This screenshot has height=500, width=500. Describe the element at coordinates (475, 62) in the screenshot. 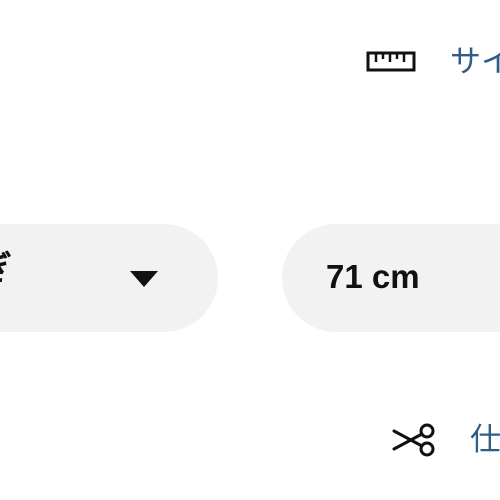

I see `size-guide-label: サイ` at that location.